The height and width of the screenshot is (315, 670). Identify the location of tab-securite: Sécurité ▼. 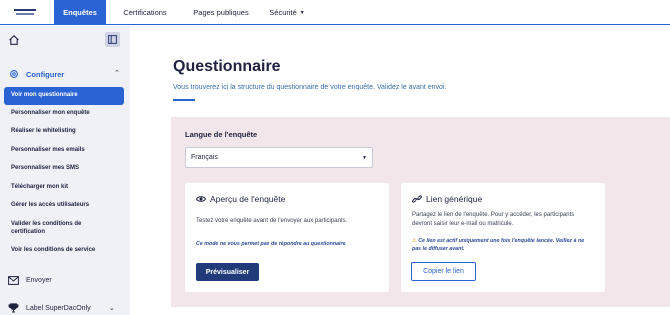
(287, 12).